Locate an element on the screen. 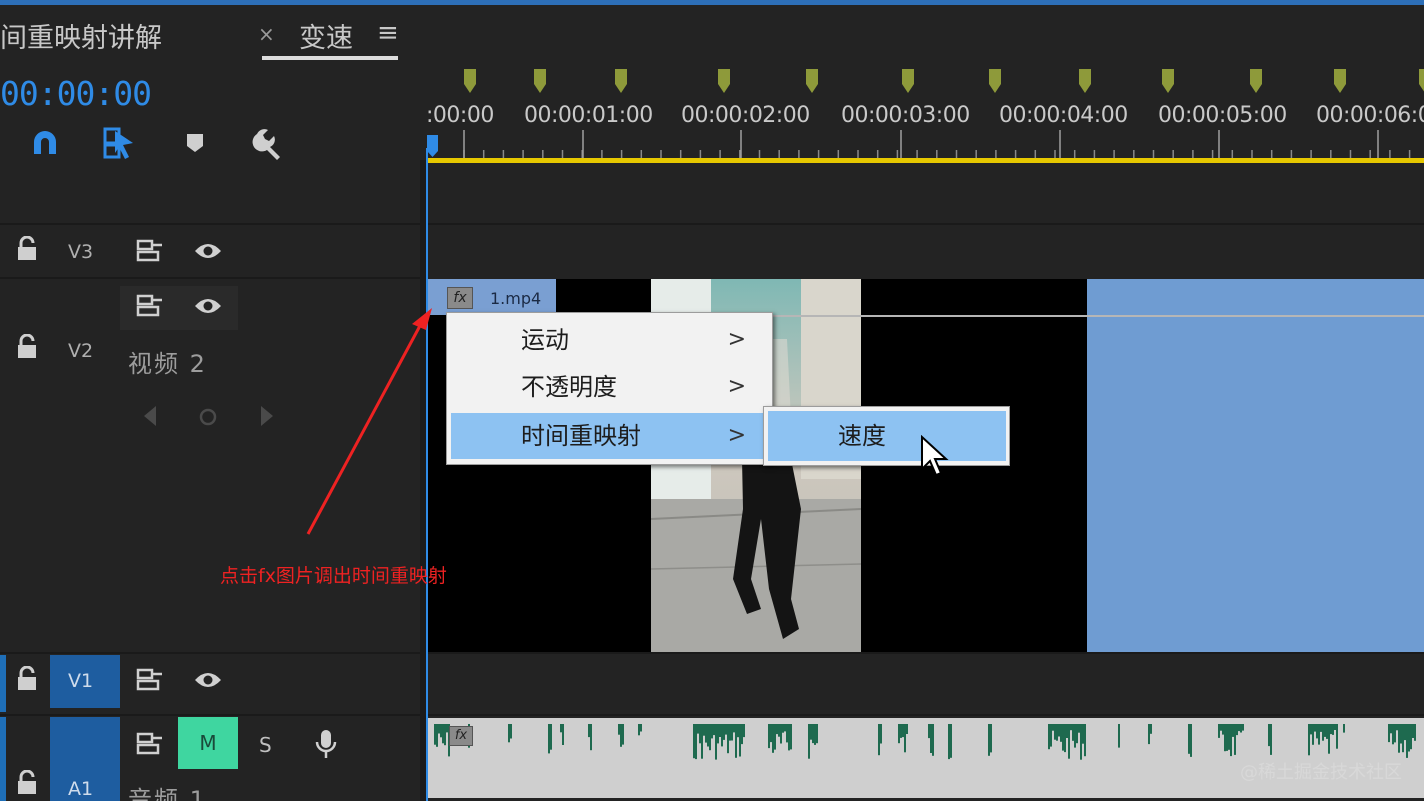 This screenshot has height=801, width=1424. add-marker-icon is located at coordinates (195, 143).